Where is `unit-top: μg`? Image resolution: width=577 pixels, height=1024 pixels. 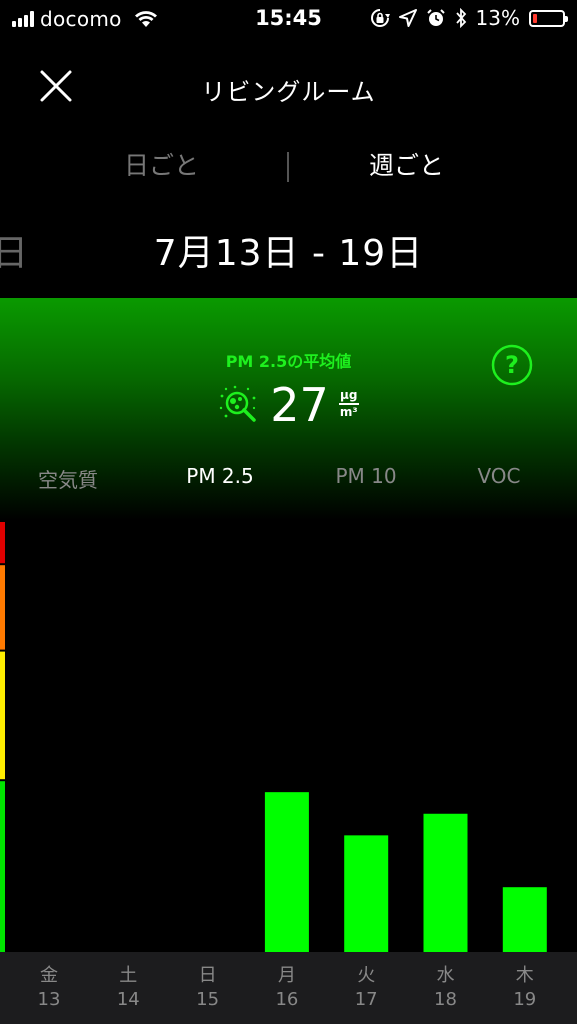 unit-top: μg is located at coordinates (349, 395).